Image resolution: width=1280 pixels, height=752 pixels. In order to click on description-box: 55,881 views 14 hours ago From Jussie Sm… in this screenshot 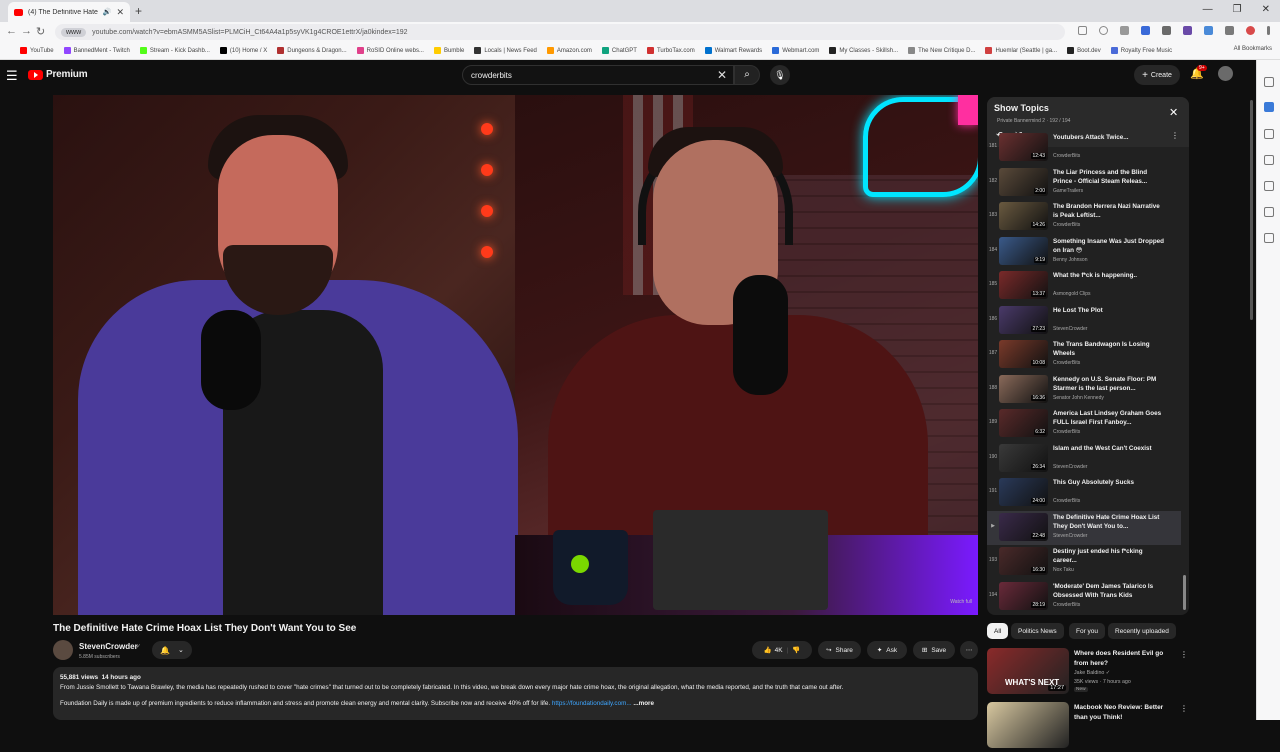, I will do `click(515, 693)`.